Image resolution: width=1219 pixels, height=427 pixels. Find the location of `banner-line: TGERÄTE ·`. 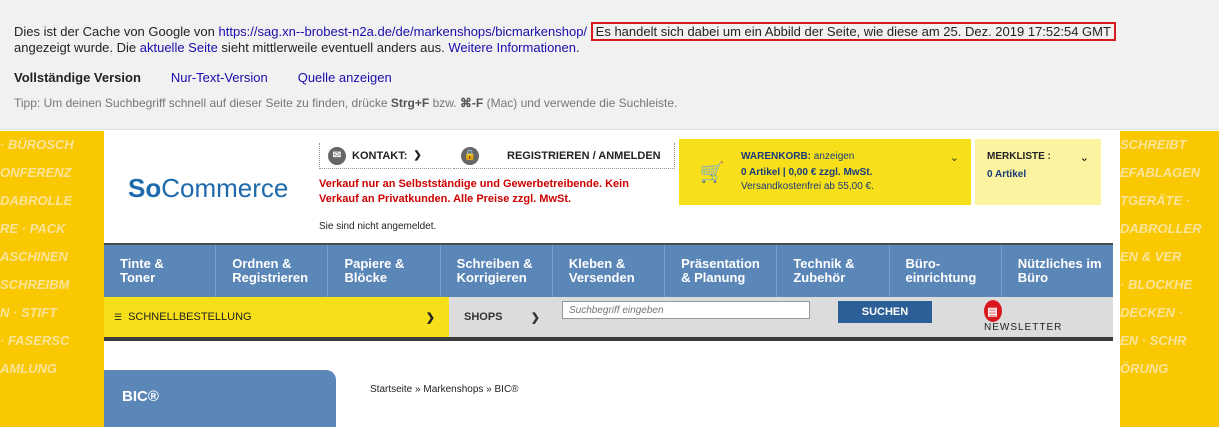

banner-line: TGERÄTE · is located at coordinates (1155, 200).